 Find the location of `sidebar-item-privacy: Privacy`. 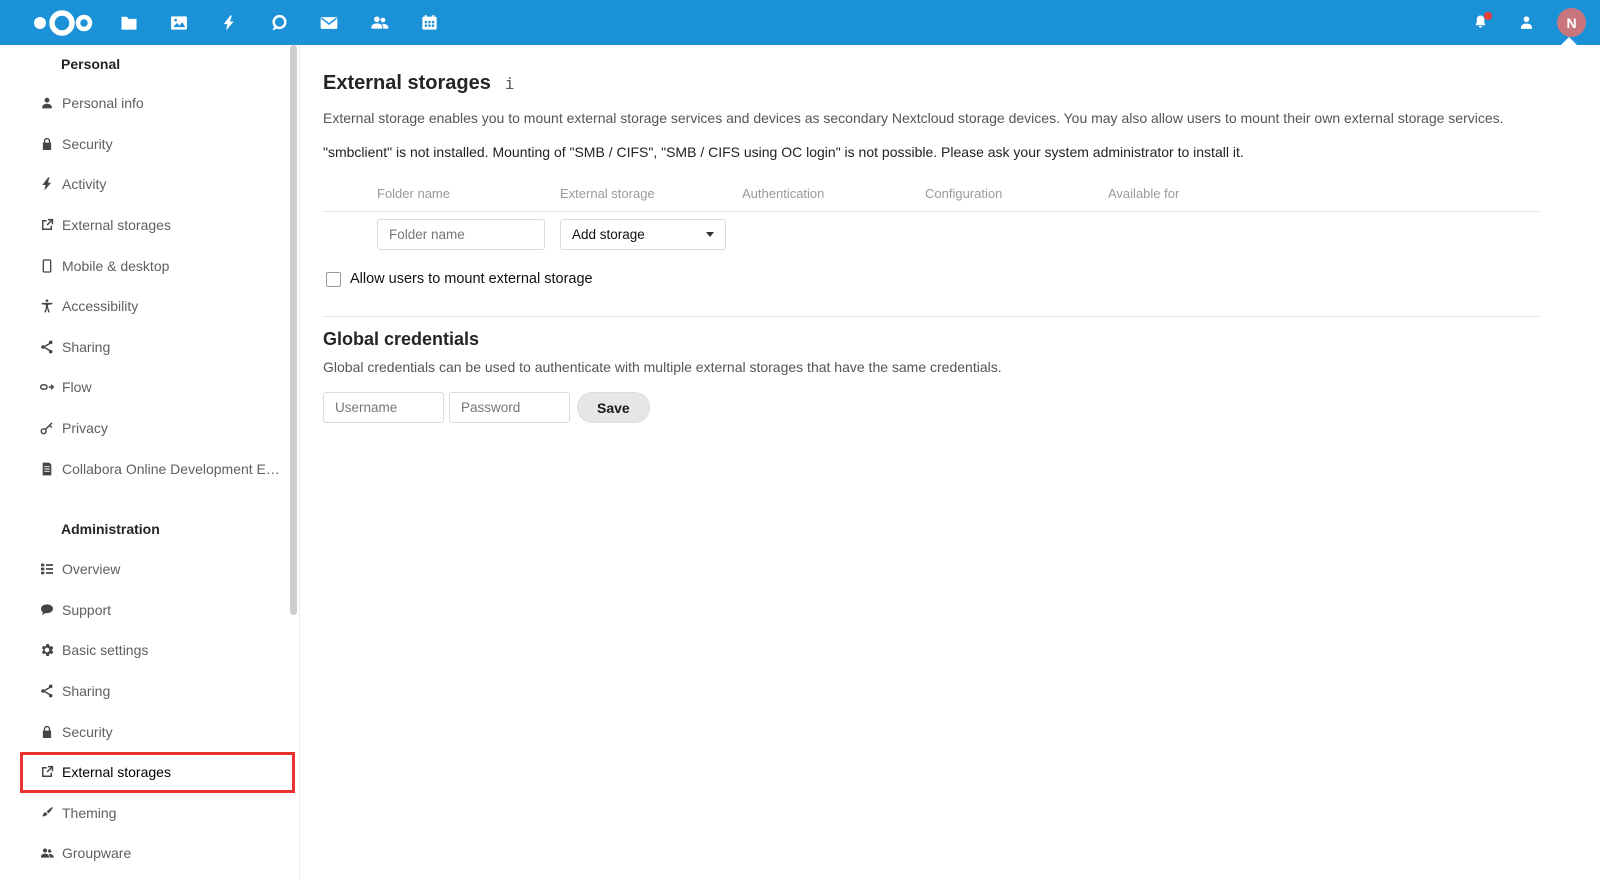

sidebar-item-privacy: Privacy is located at coordinates (149, 428).